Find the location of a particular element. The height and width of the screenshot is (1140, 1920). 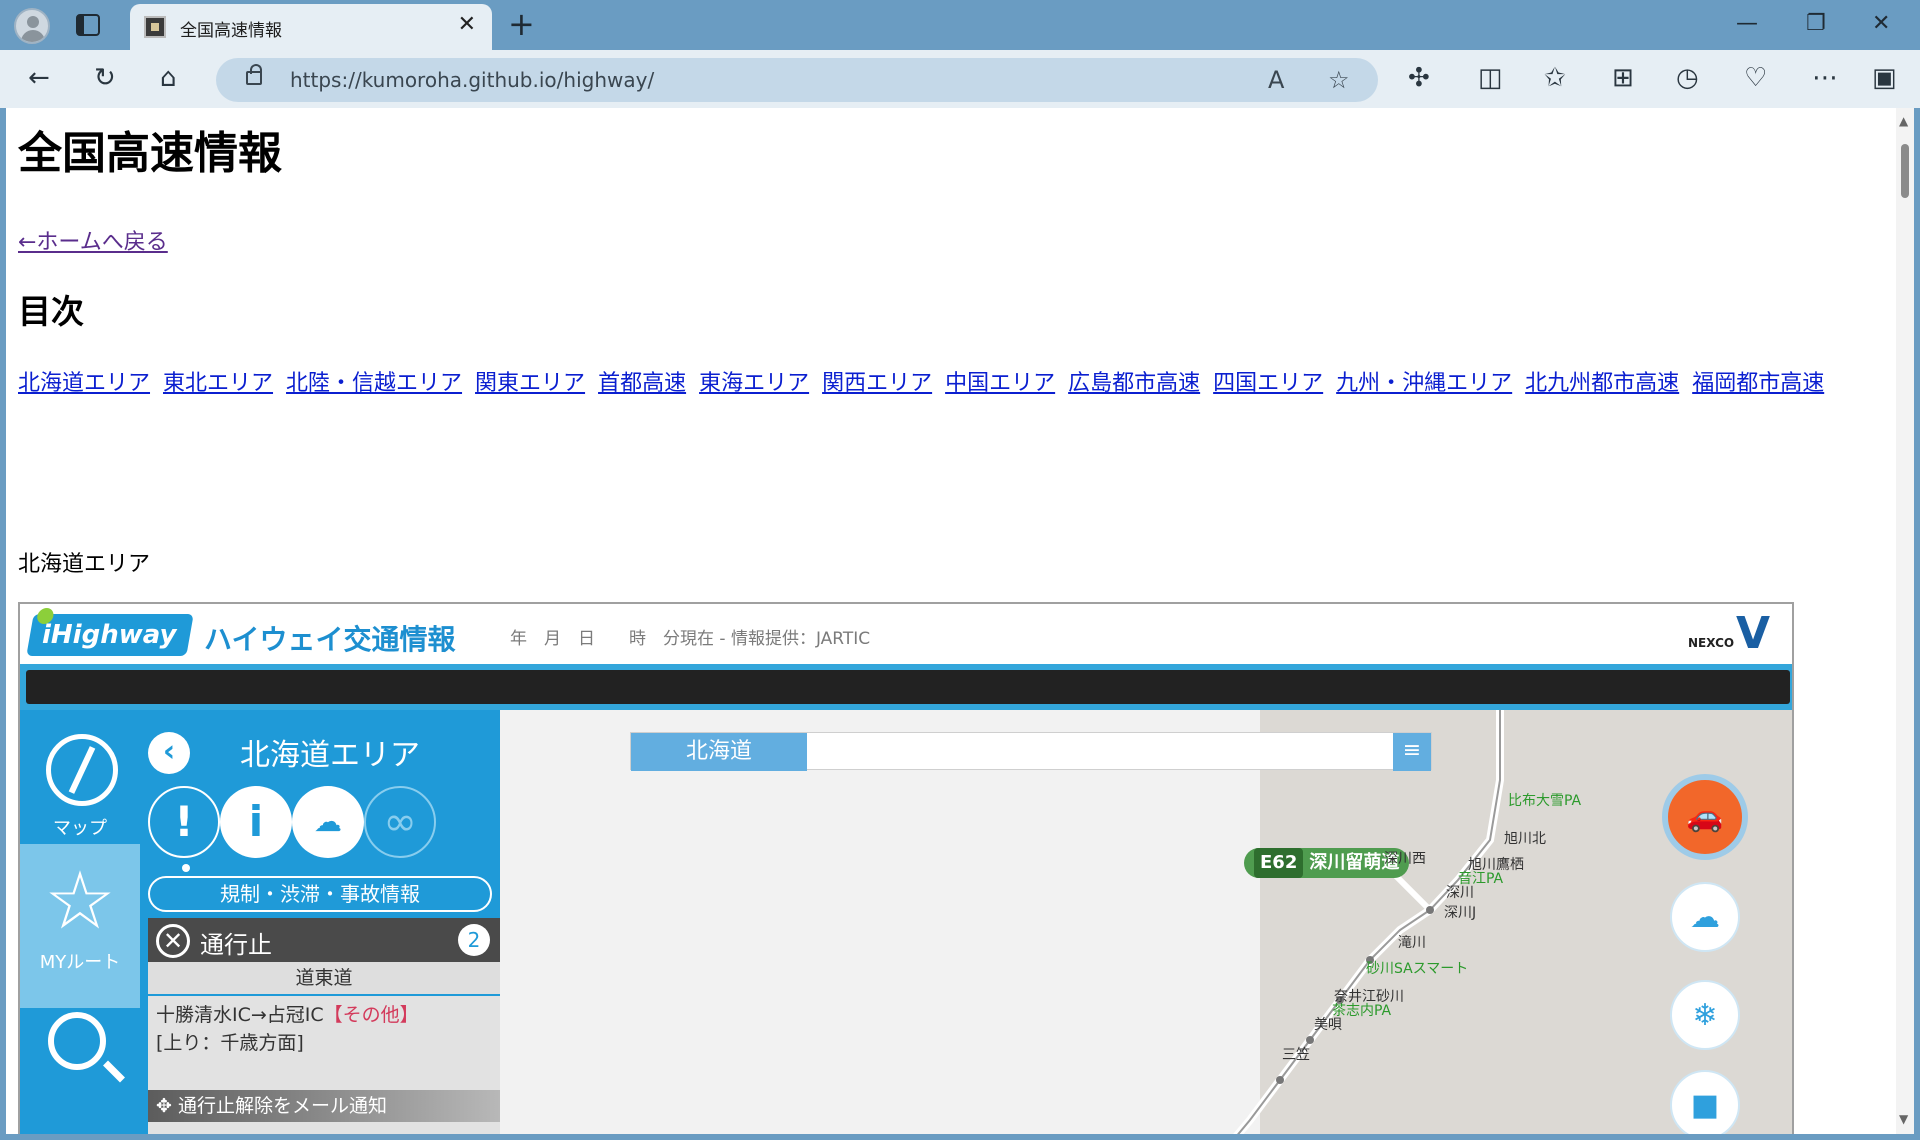

toc-link: 北陸・信越エリア is located at coordinates (374, 383).